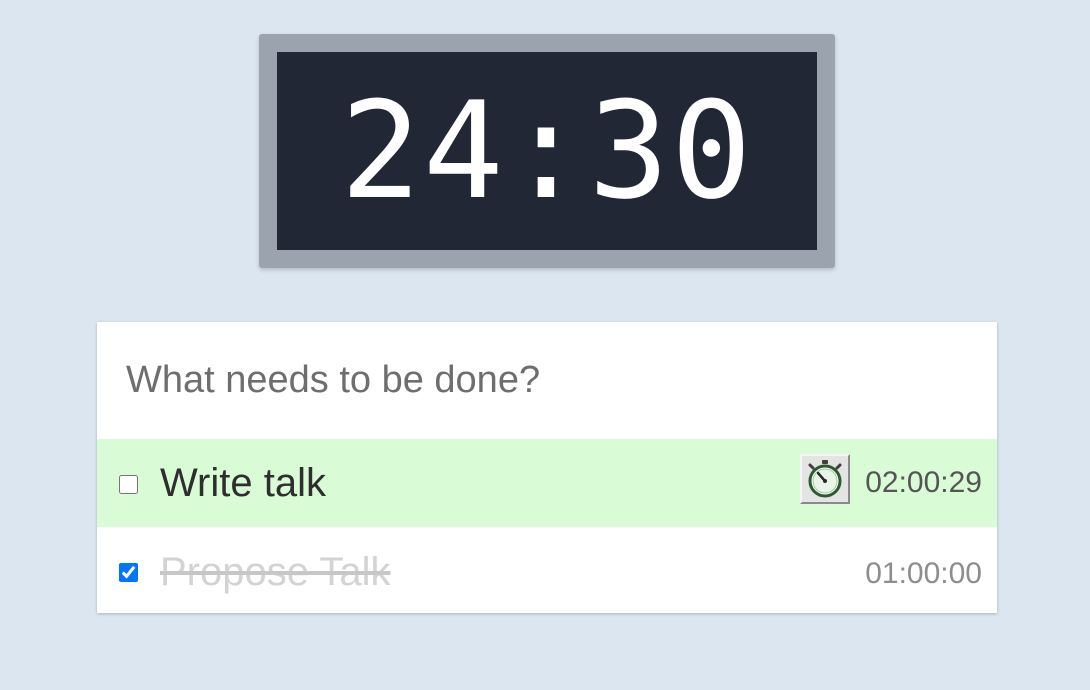 The image size is (1090, 690). Describe the element at coordinates (128, 572) in the screenshot. I see `todo-checkbox-propose-talk` at that location.